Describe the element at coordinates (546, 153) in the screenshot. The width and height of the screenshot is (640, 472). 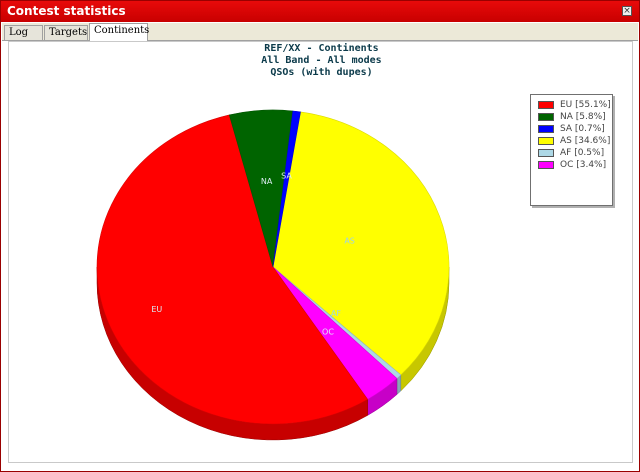
I see `legend-swatch-af` at that location.